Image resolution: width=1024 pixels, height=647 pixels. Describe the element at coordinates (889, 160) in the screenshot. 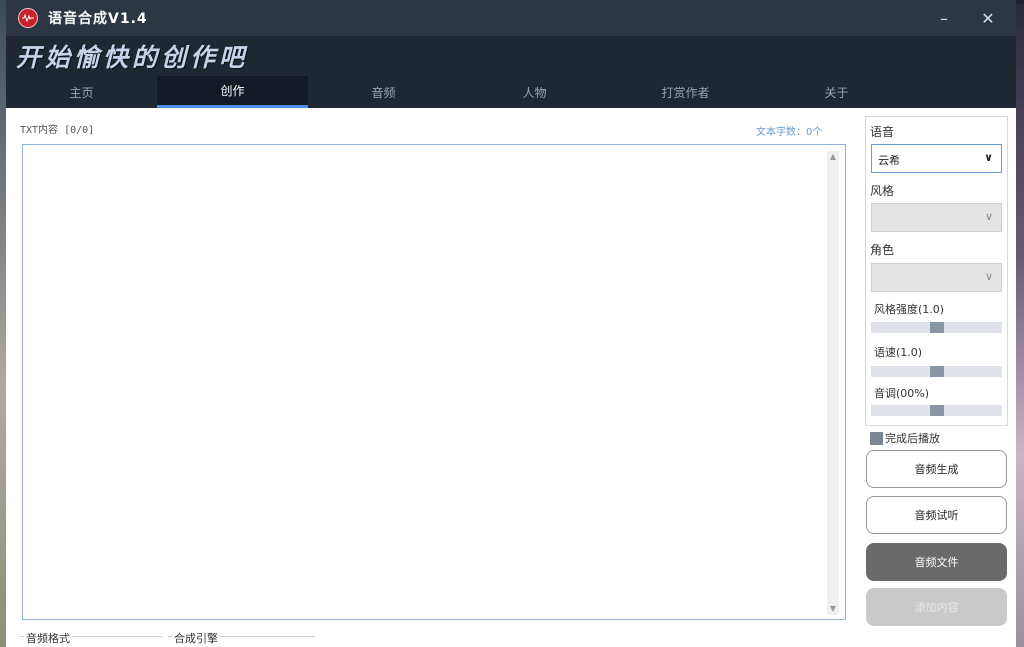

I see `voice-select-value: 云希` at that location.